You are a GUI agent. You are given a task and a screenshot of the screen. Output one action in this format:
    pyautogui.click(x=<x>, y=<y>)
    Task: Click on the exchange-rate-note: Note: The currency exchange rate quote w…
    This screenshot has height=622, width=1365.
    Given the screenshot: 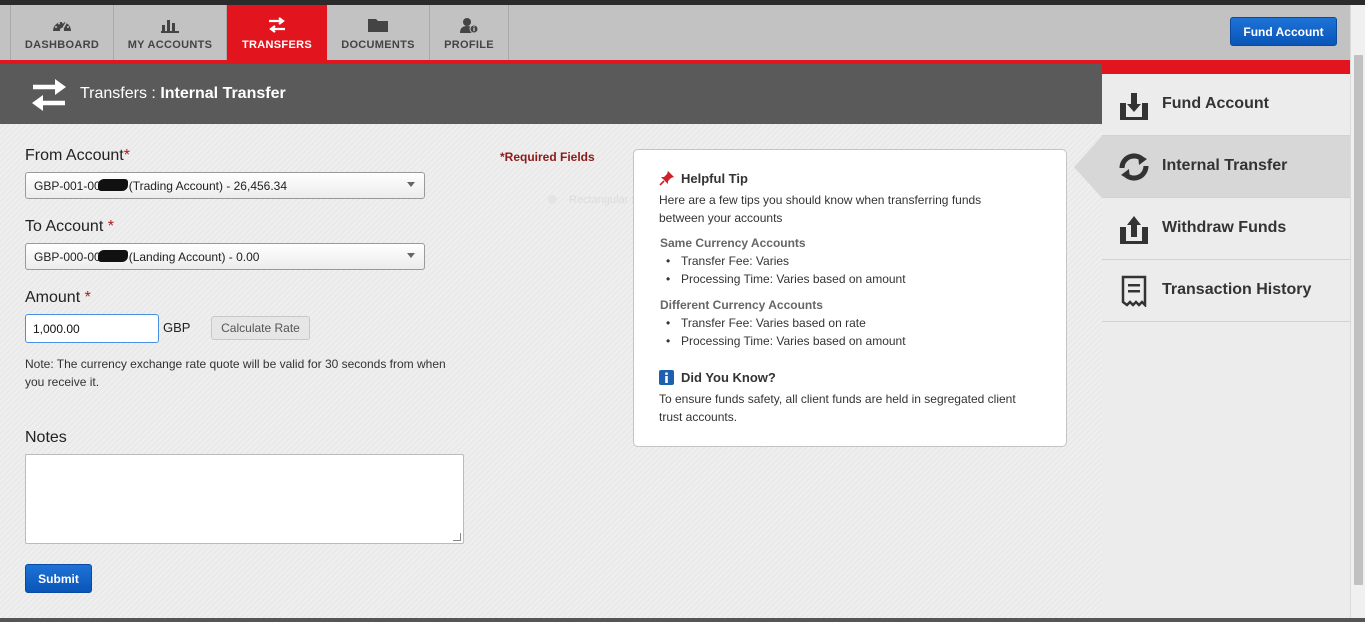 What is the action you would take?
    pyautogui.click(x=235, y=373)
    